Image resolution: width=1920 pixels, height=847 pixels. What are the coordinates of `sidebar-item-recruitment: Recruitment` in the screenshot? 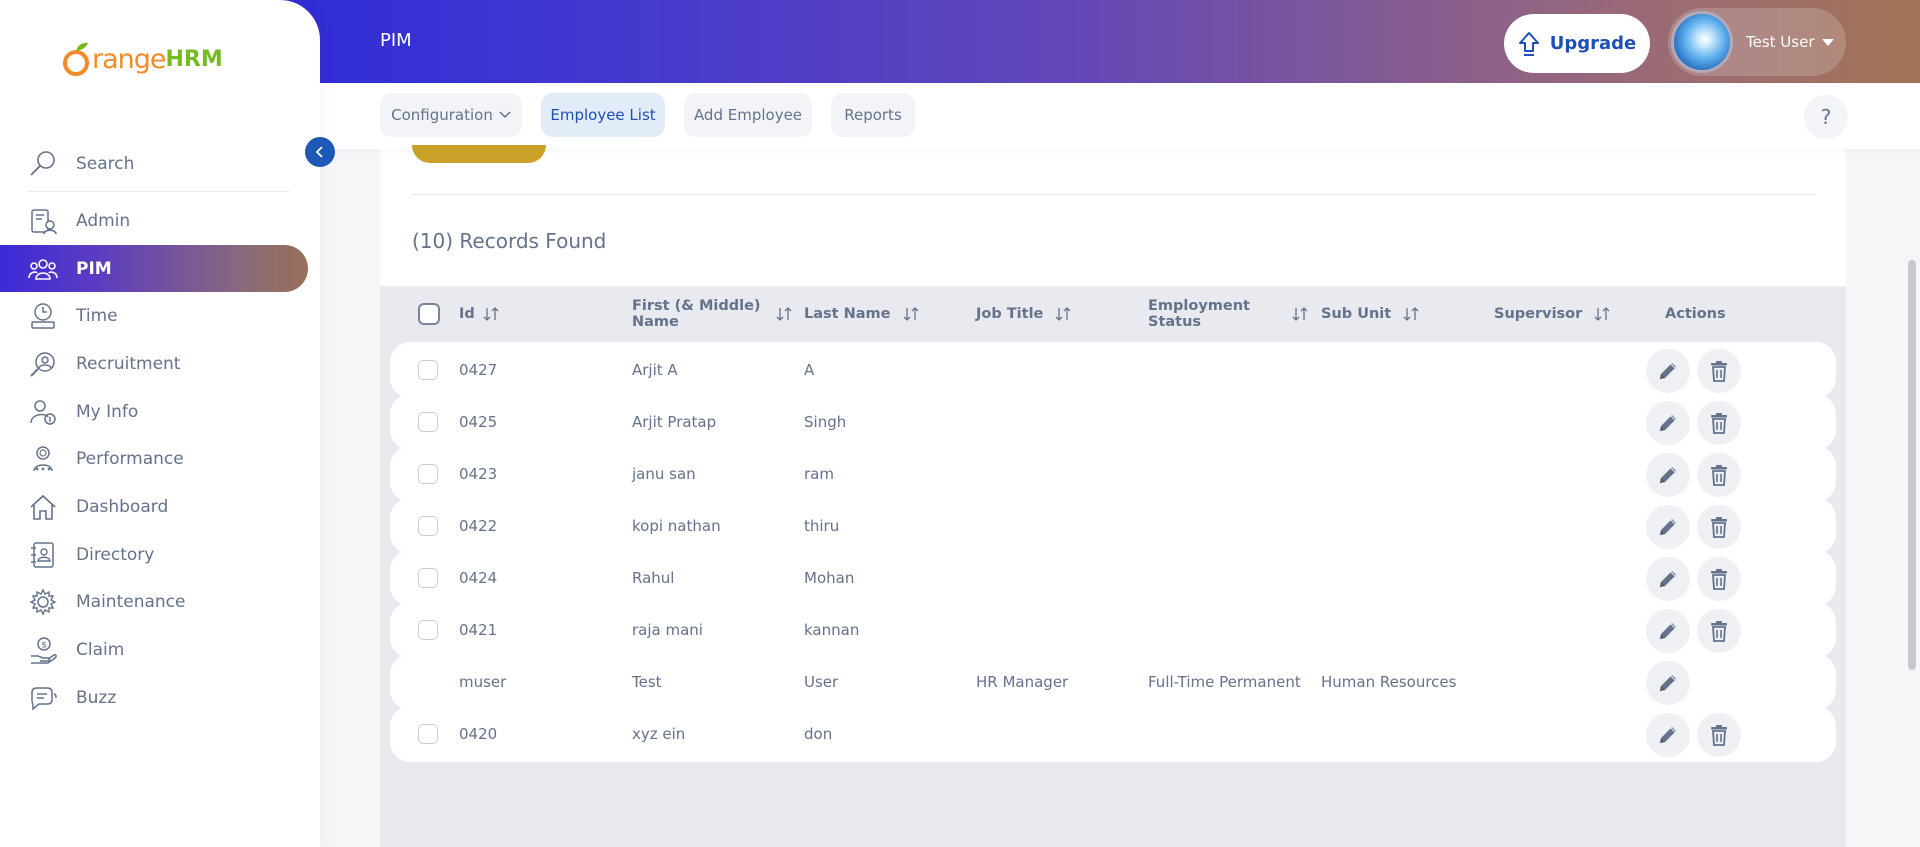 It's located at (160, 364).